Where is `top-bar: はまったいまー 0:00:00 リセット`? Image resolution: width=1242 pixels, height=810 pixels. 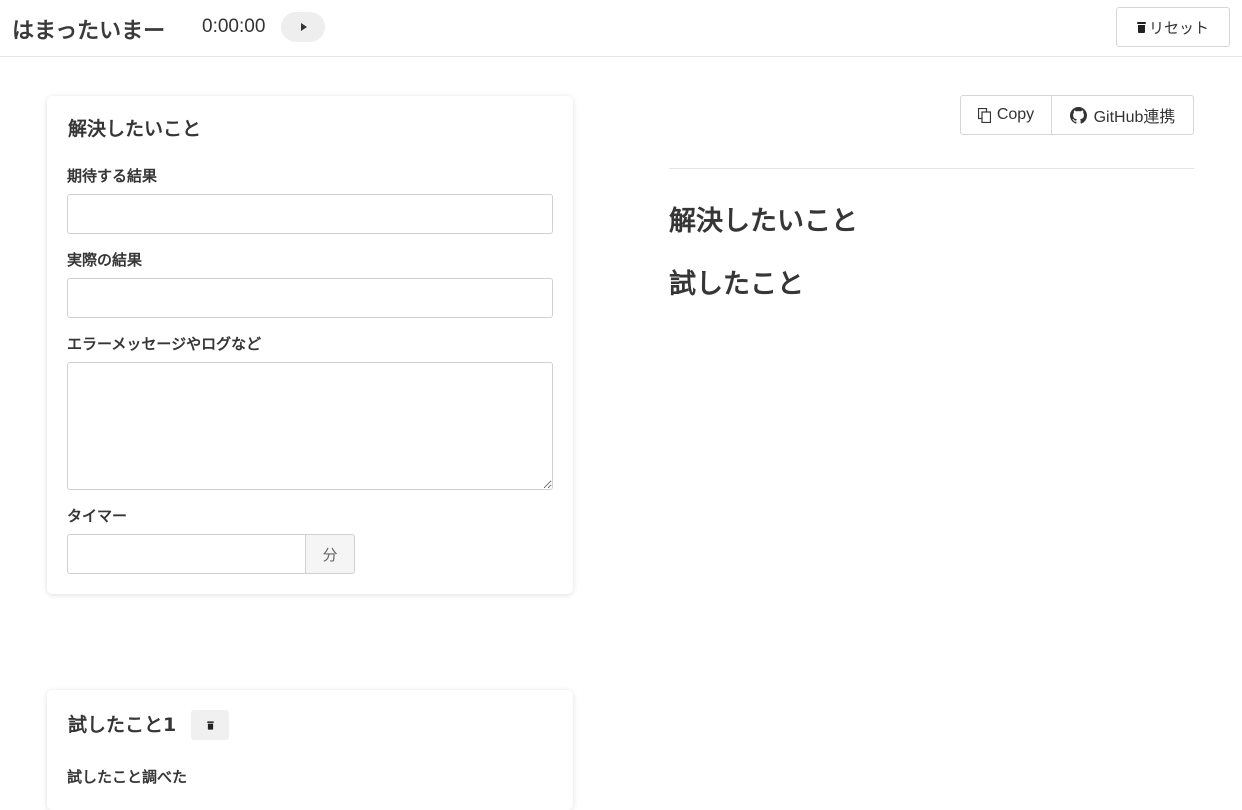
top-bar: はまったいまー 0:00:00 リセット is located at coordinates (621, 28).